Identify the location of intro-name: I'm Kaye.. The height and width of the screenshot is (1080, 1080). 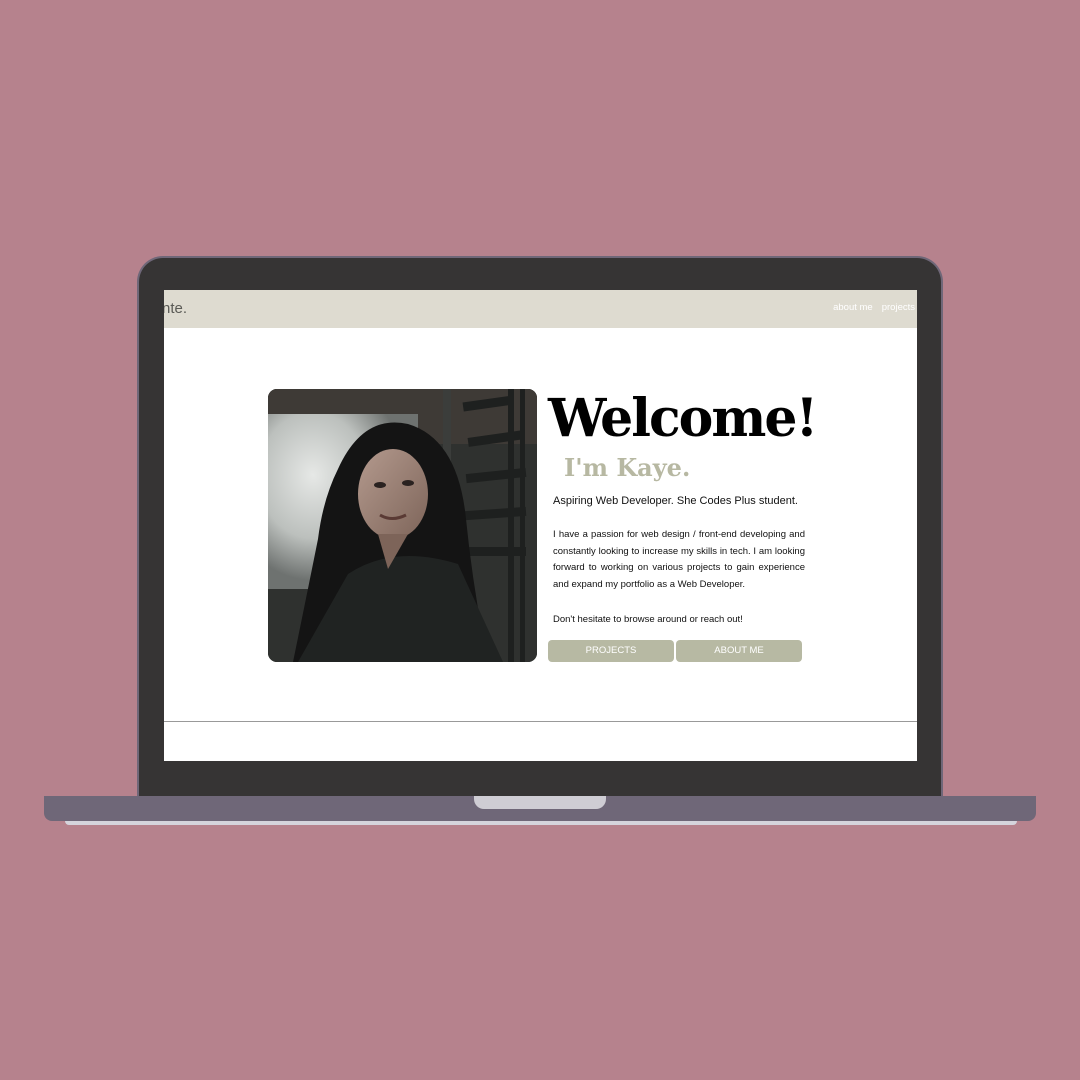
(627, 467).